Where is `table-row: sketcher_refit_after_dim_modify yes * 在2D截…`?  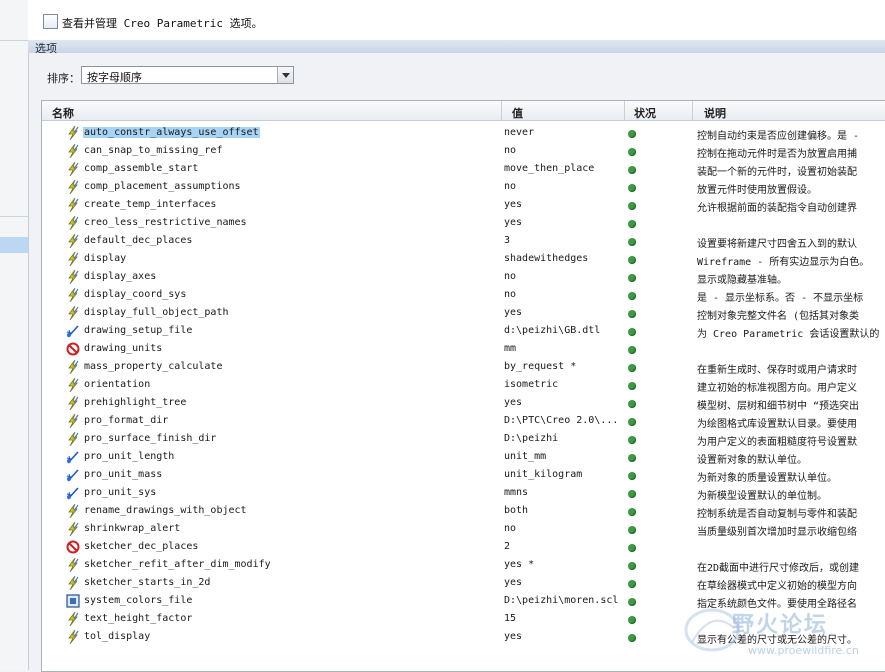 table-row: sketcher_refit_after_dim_modify yes * 在2D截… is located at coordinates (463, 565).